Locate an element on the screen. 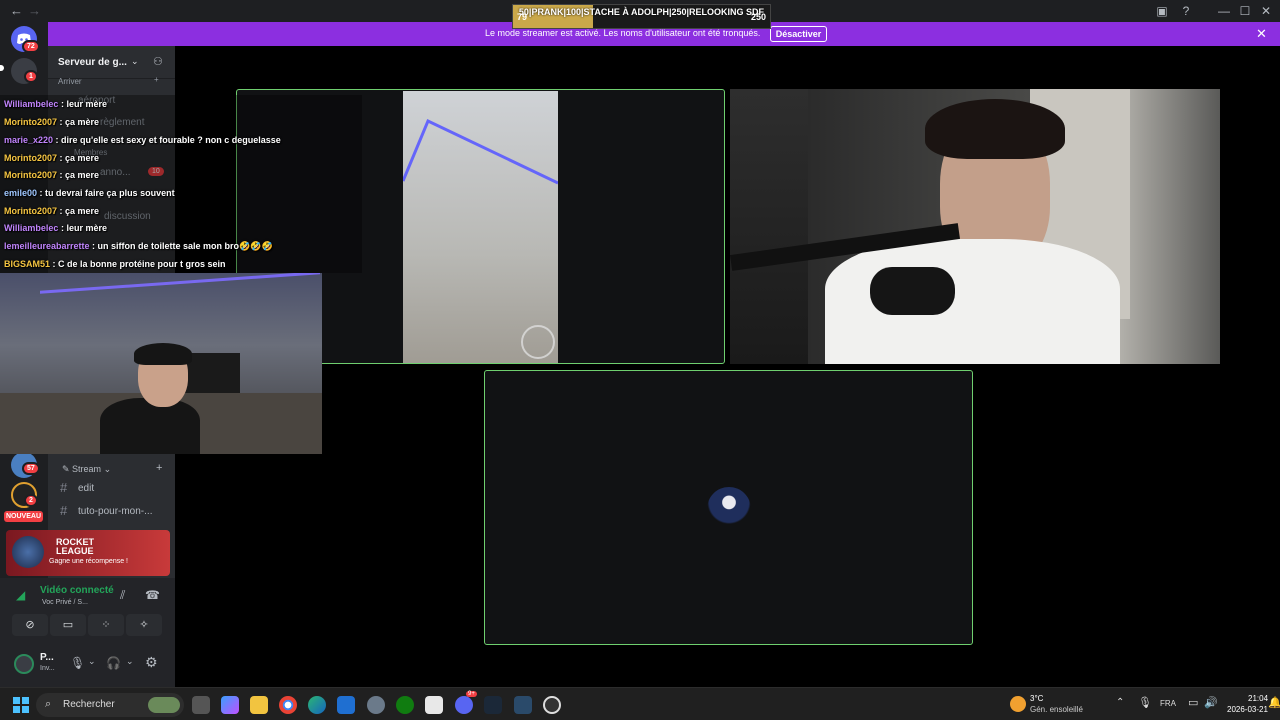 The width and height of the screenshot is (1280, 720). invite-user-icon: ⚇ is located at coordinates (158, 61).